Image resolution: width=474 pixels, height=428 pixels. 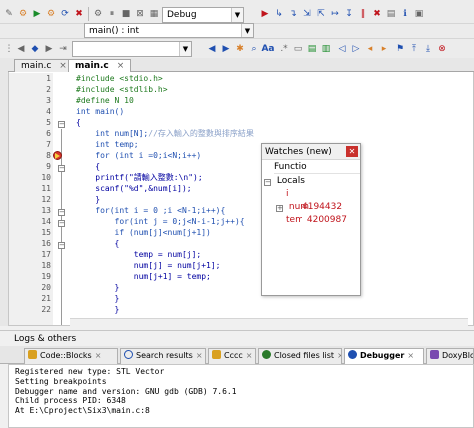 I want to click on selection-icon: ▭, so click(x=298, y=49).